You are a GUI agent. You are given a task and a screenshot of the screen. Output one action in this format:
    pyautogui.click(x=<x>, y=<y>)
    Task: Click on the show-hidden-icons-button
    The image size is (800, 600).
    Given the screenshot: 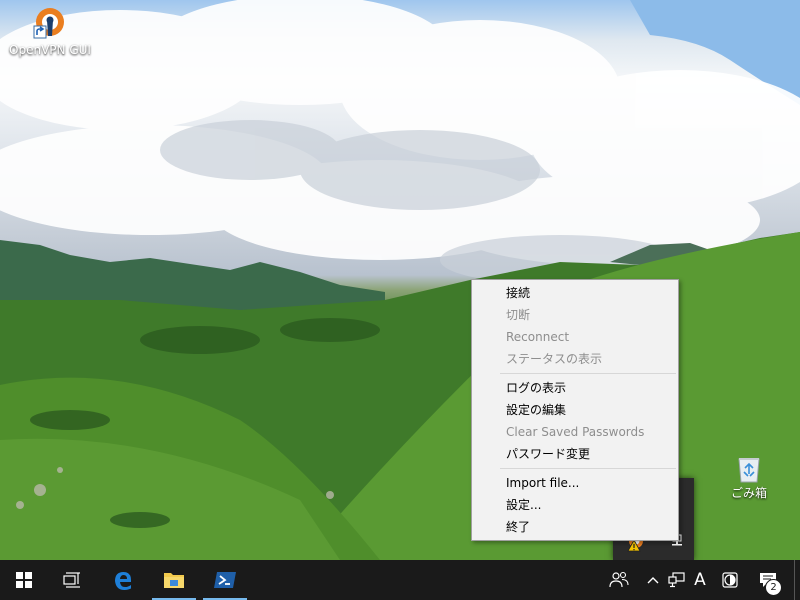 What is the action you would take?
    pyautogui.click(x=653, y=580)
    